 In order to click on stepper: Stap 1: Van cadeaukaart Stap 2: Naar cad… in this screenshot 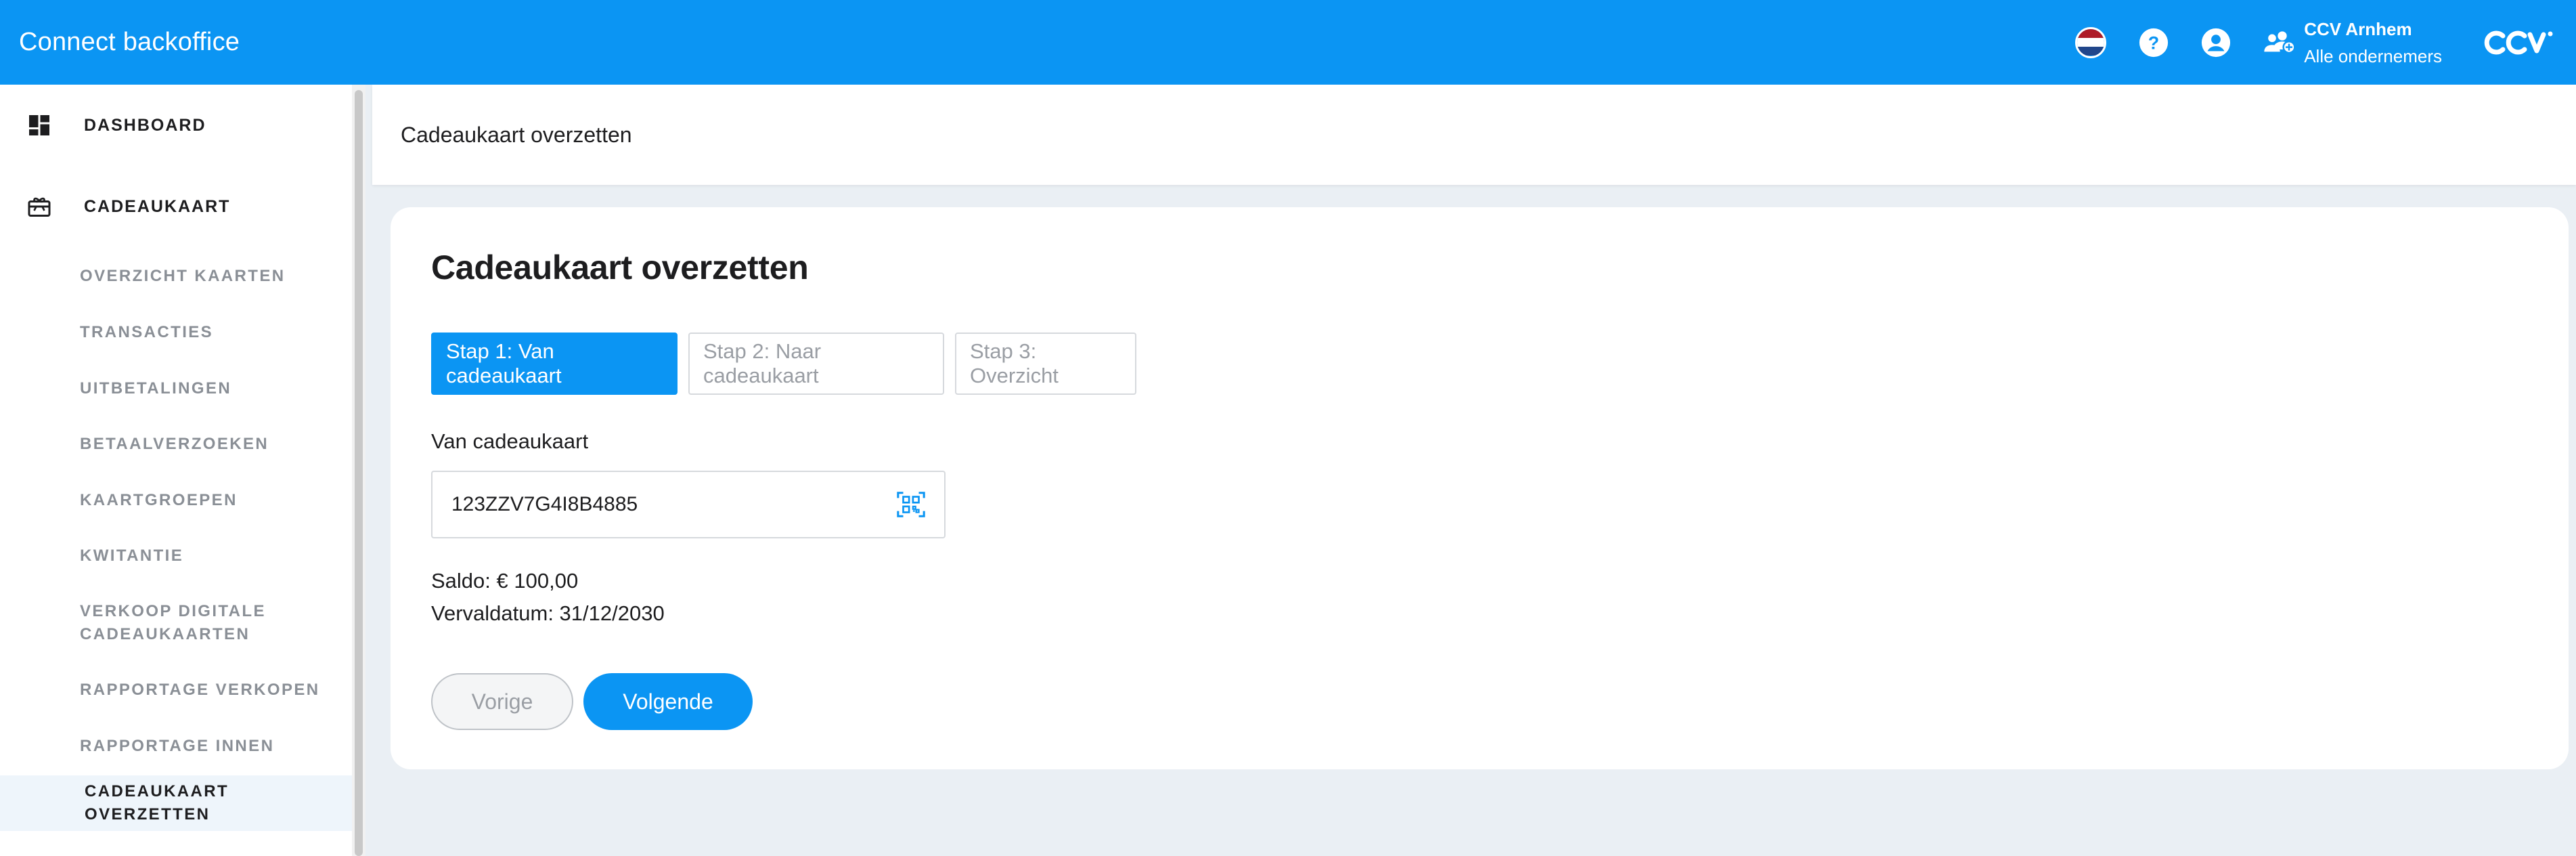, I will do `click(789, 364)`.